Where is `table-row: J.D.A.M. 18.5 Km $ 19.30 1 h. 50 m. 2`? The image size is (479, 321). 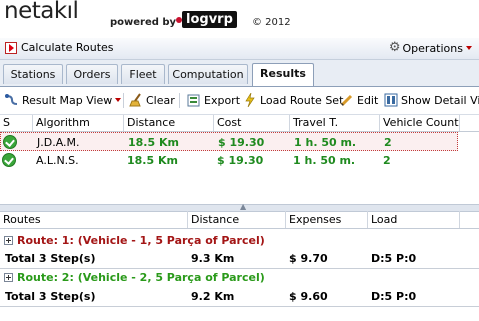
table-row: J.D.A.M. 18.5 Km $ 19.30 1 h. 50 m. 2 is located at coordinates (229, 141).